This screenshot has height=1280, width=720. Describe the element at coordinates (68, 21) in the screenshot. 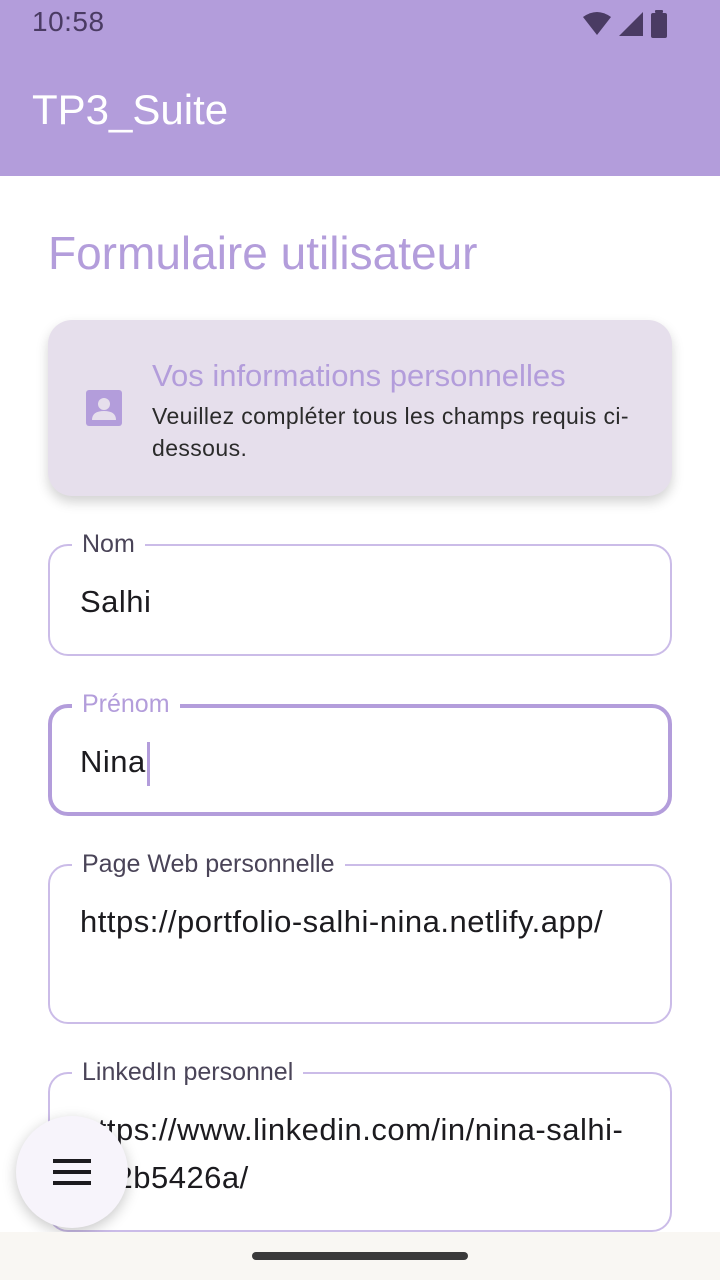

I see `status-time: 10:58` at that location.